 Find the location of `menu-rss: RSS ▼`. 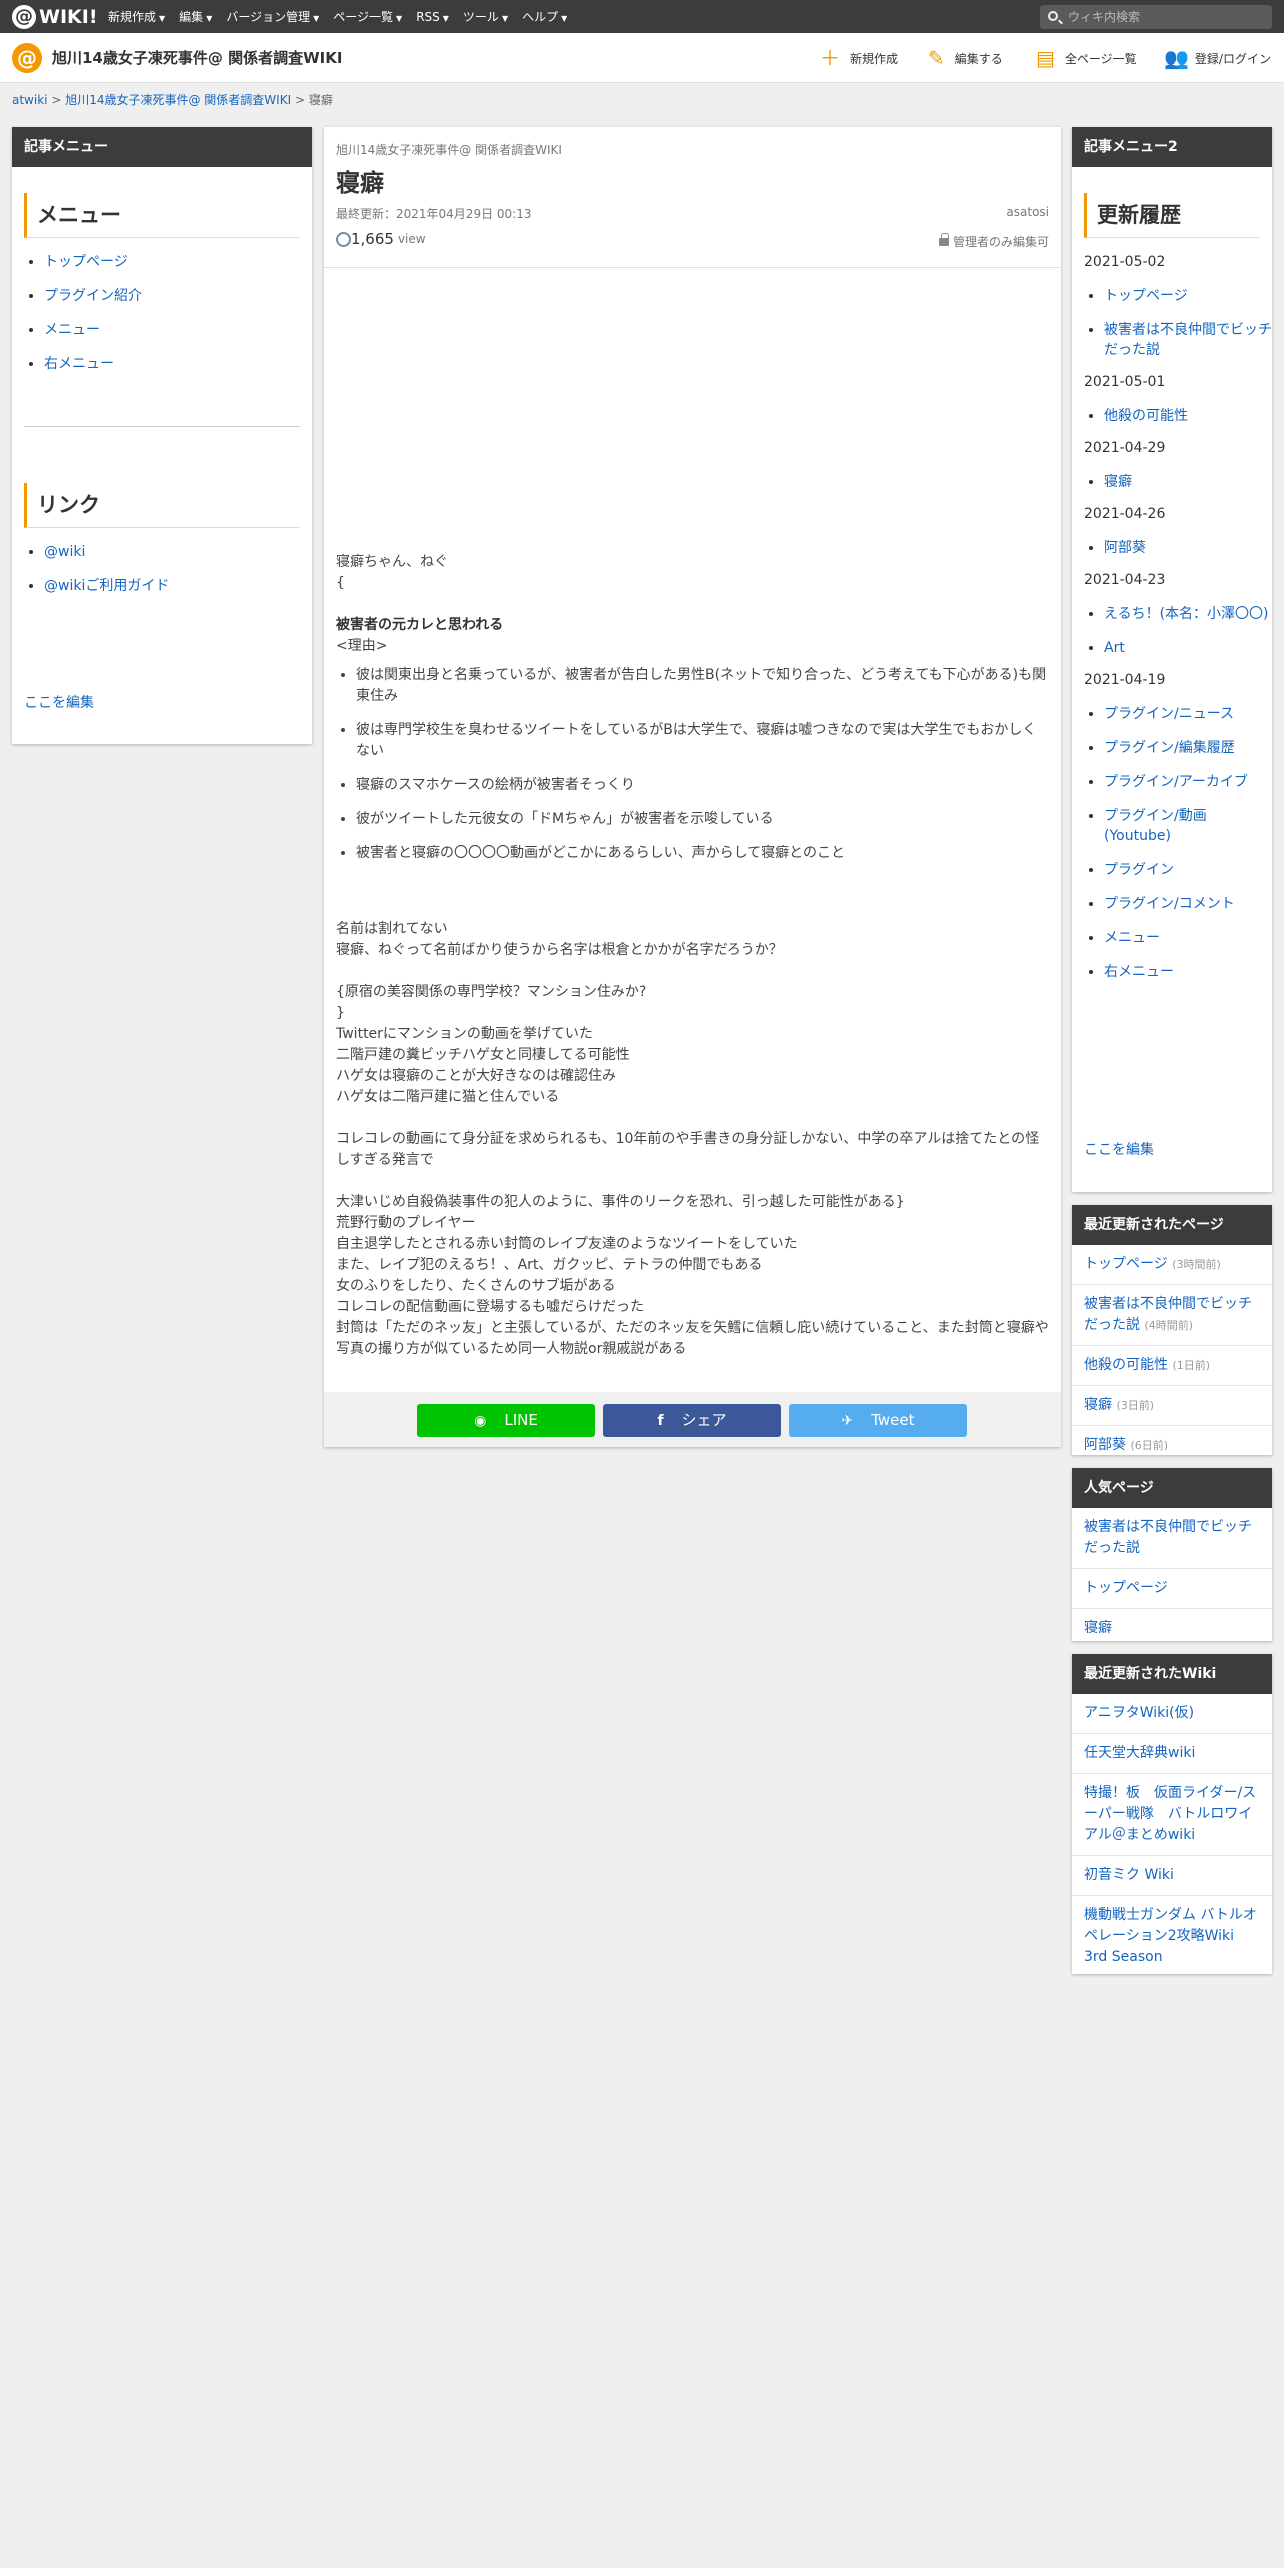

menu-rss: RSS ▼ is located at coordinates (432, 17).